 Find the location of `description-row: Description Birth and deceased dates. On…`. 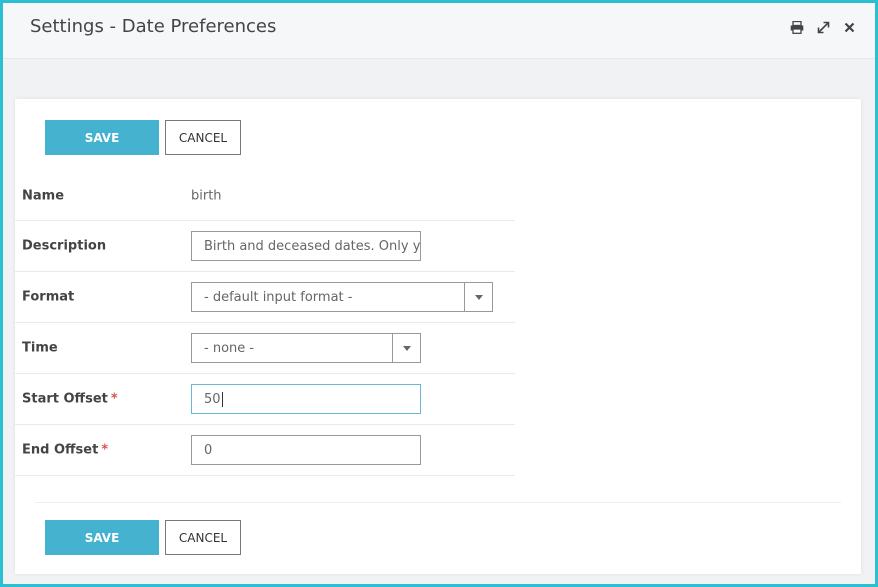

description-row: Description Birth and deceased dates. On… is located at coordinates (265, 246).